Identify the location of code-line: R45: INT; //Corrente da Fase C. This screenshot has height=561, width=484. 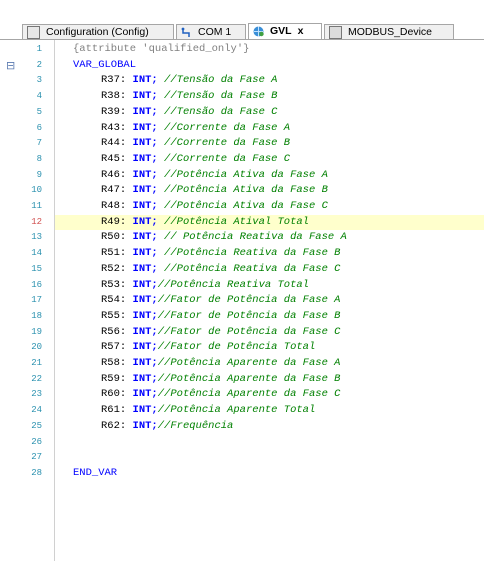
(269, 159).